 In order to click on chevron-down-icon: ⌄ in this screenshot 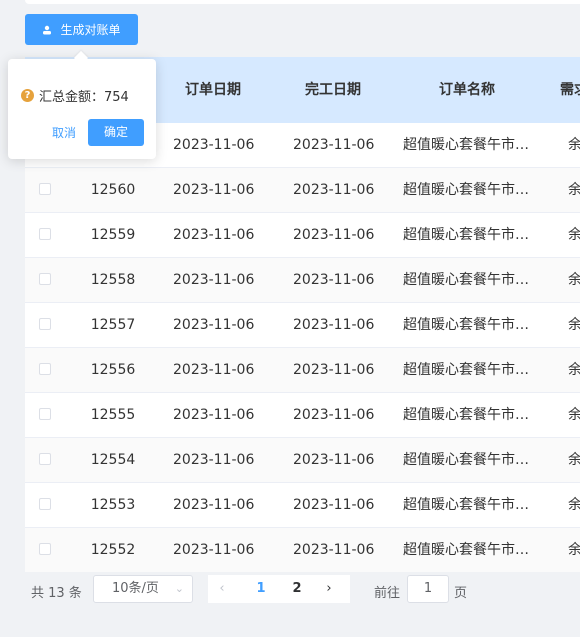, I will do `click(179, 588)`.